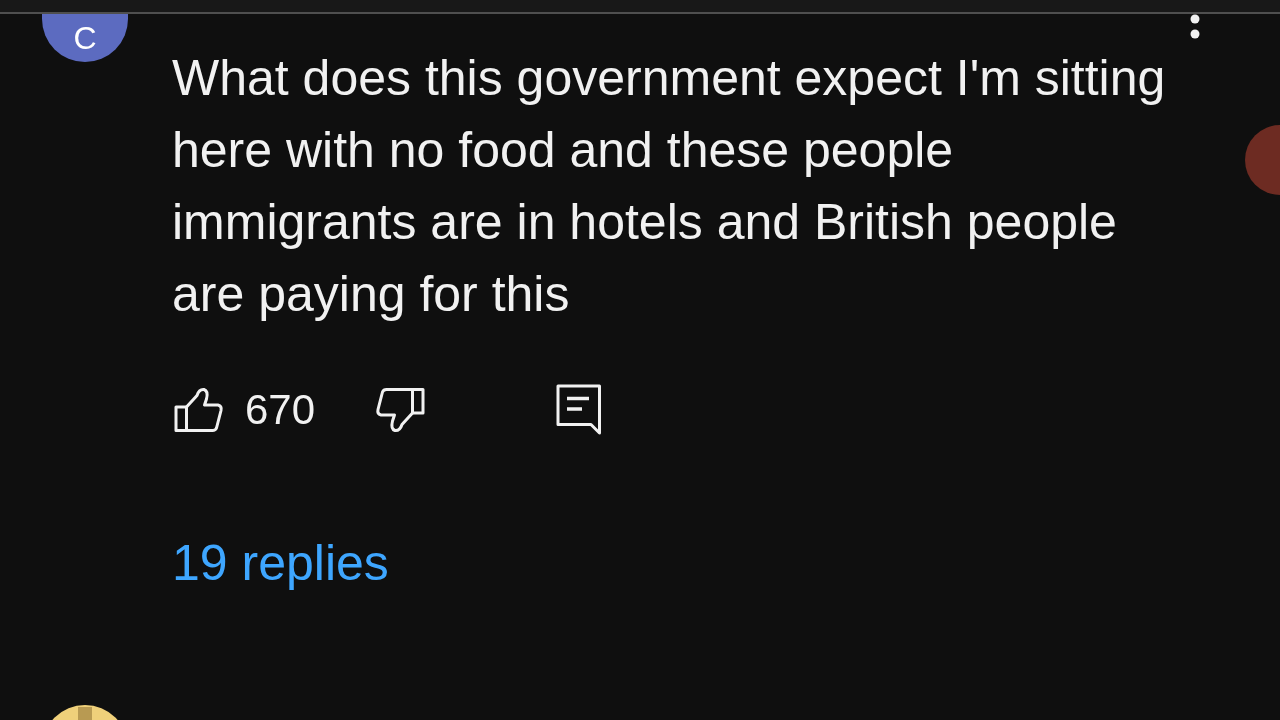 The height and width of the screenshot is (720, 1280). What do you see at coordinates (85, 38) in the screenshot?
I see `avatar: C` at bounding box center [85, 38].